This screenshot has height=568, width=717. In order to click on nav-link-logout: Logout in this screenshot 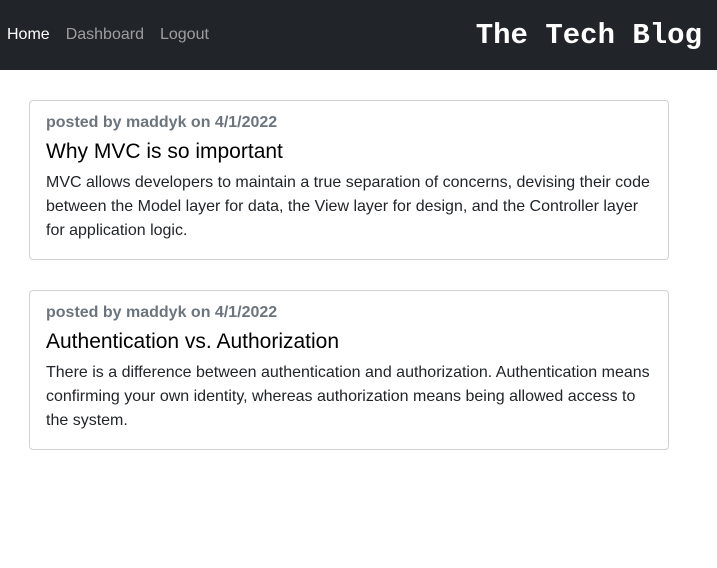, I will do `click(184, 35)`.